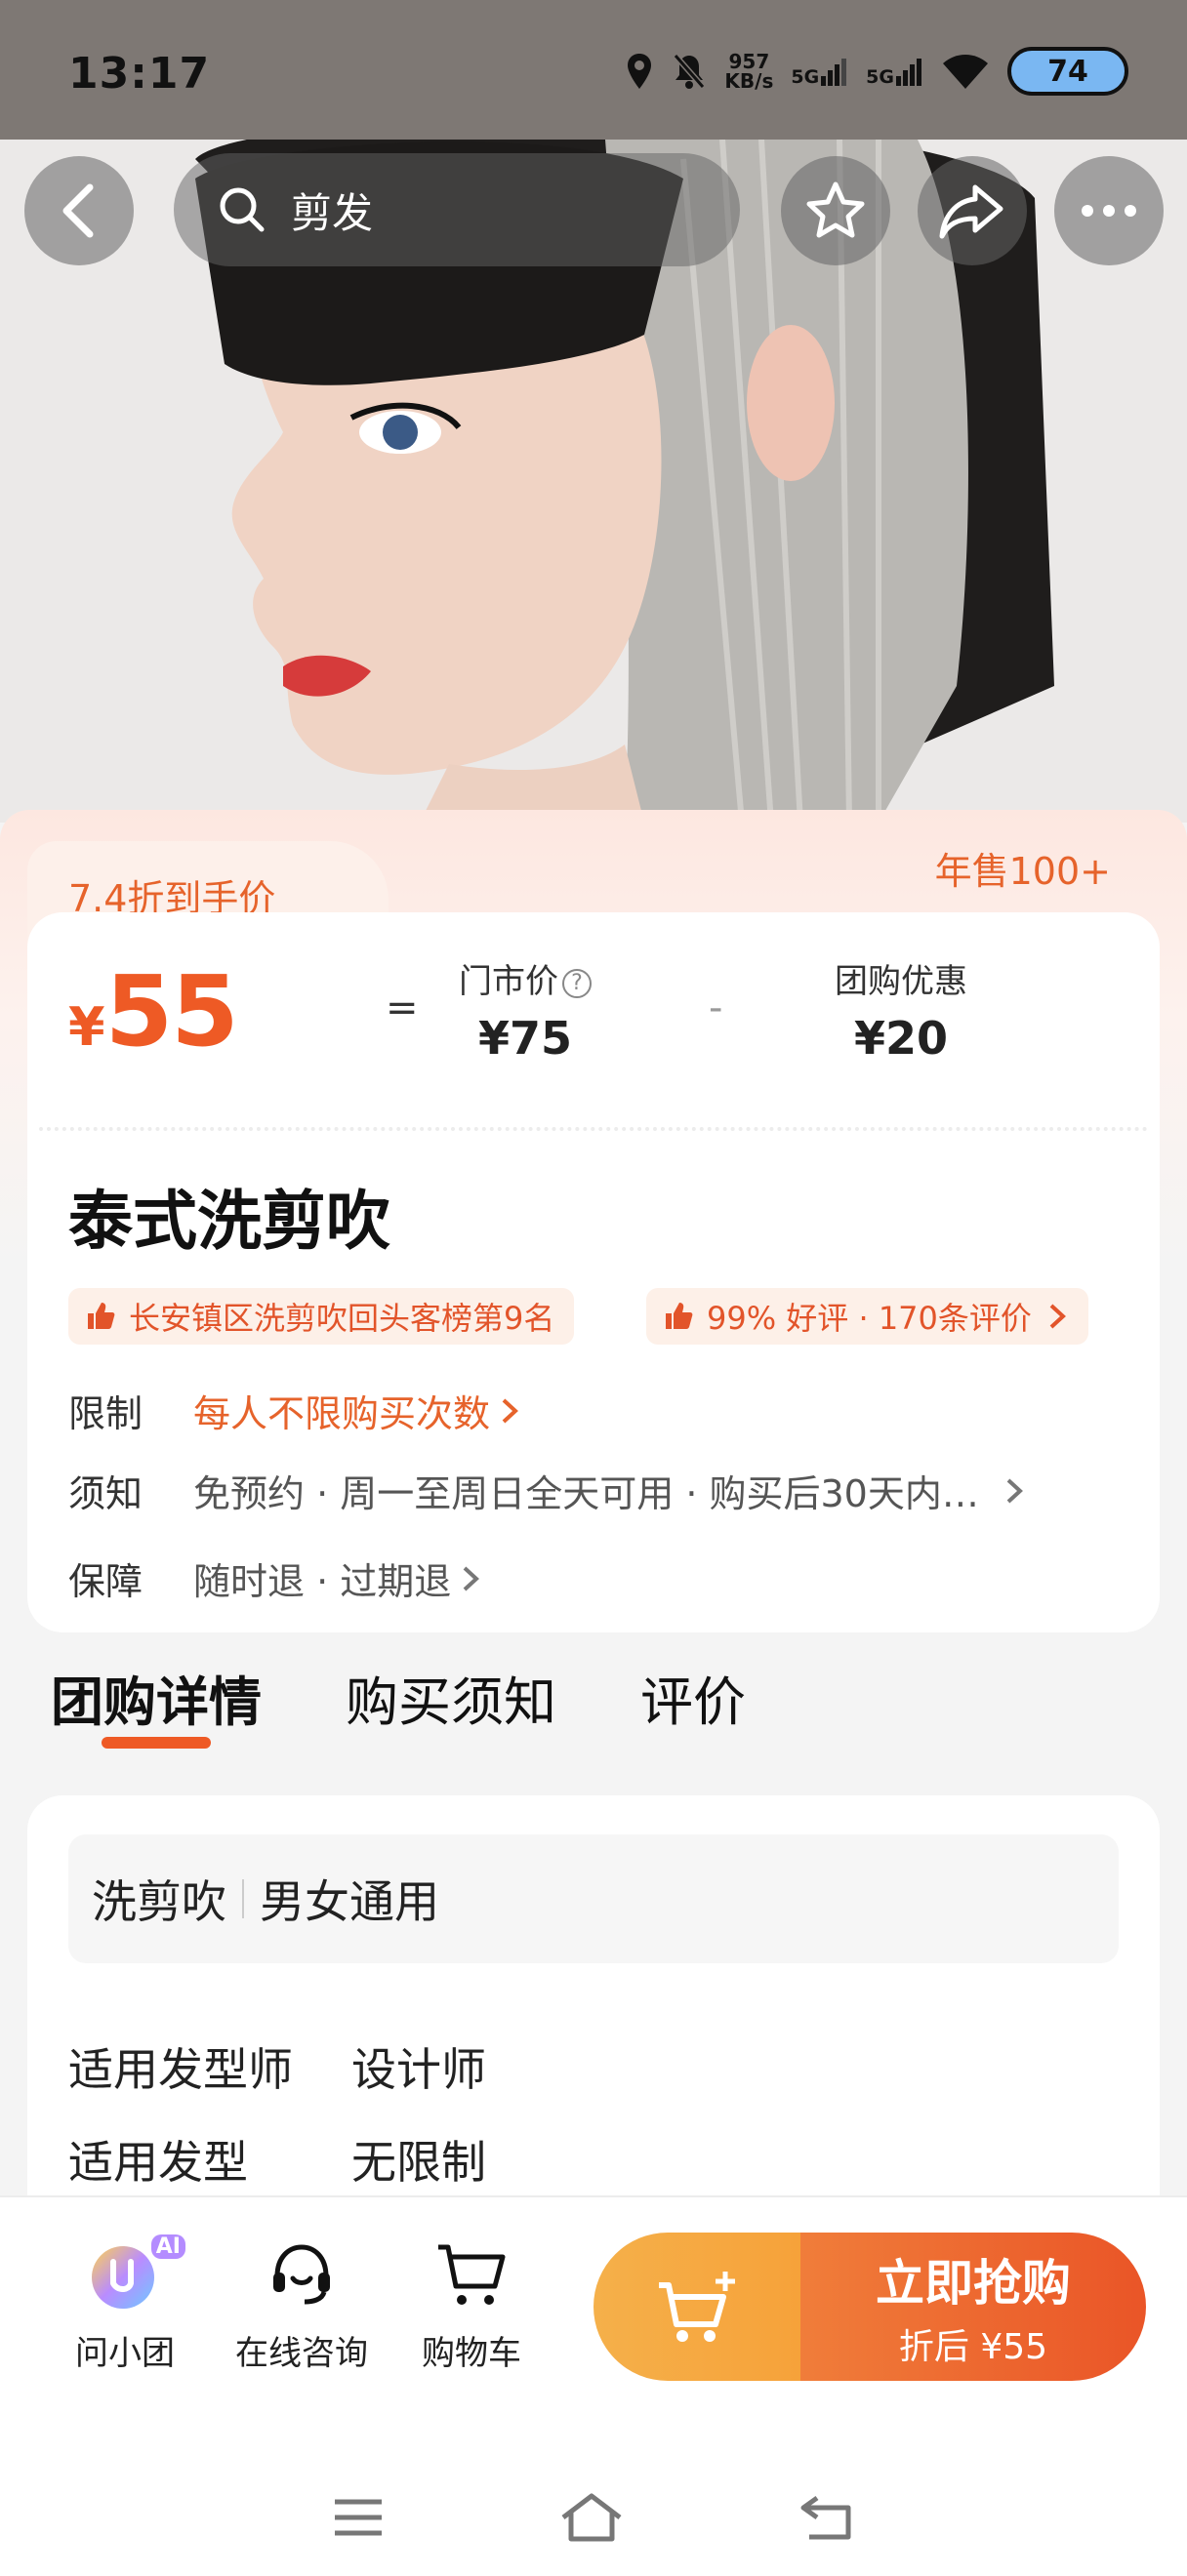 The height and width of the screenshot is (2576, 1187). Describe the element at coordinates (639, 71) in the screenshot. I see `location-icon` at that location.